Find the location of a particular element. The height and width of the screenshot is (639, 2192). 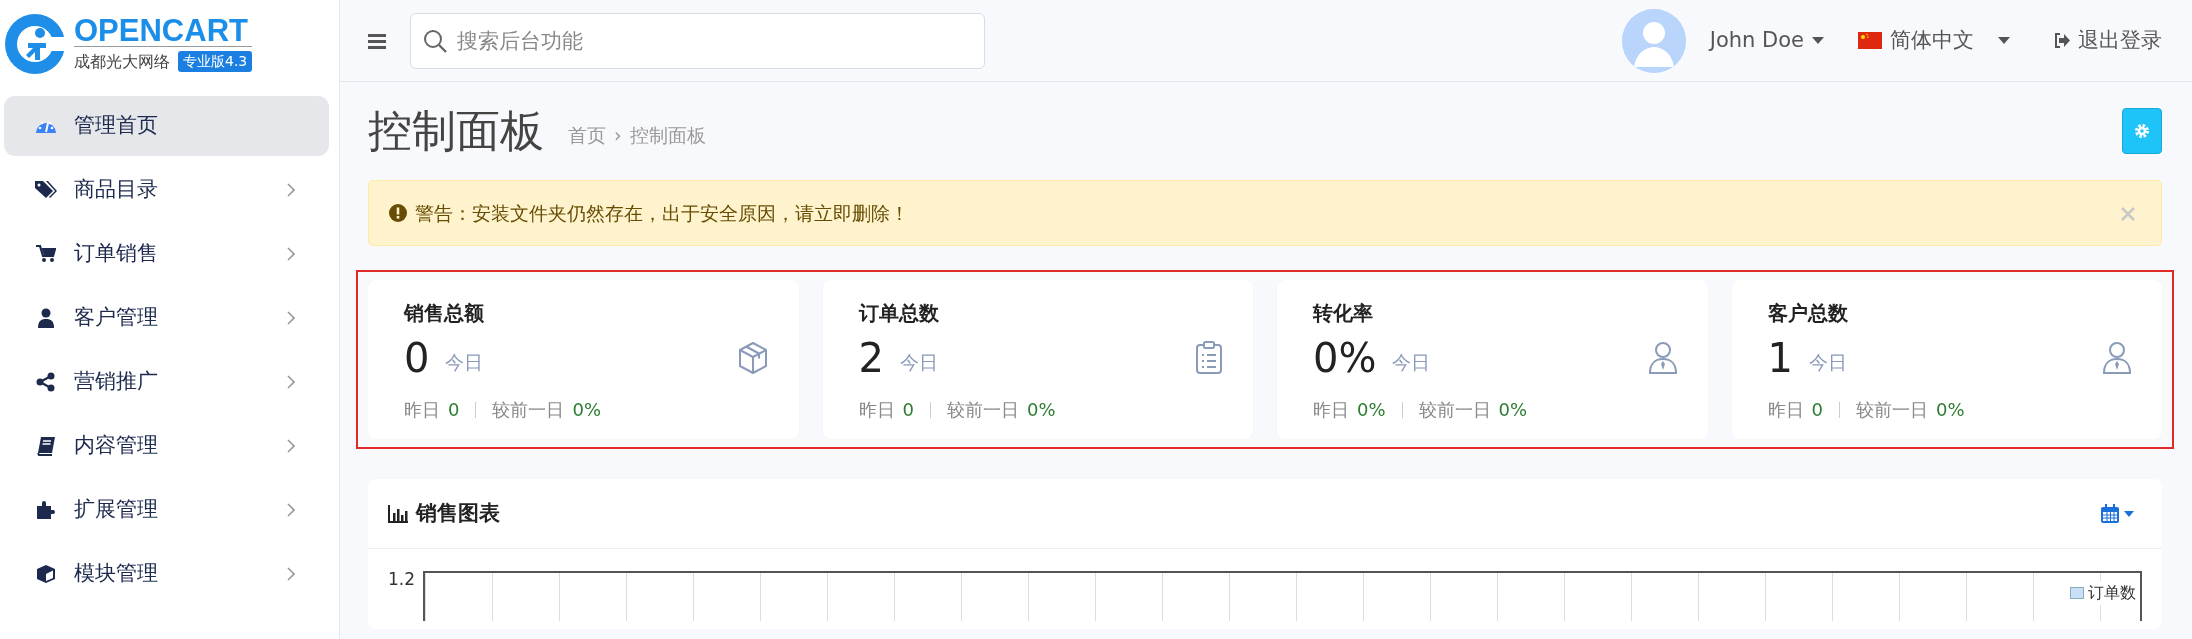

settings-icon is located at coordinates (2142, 131).